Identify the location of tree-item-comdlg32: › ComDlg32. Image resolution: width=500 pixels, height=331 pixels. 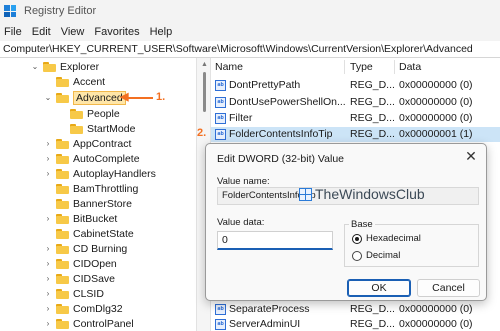
(83, 308).